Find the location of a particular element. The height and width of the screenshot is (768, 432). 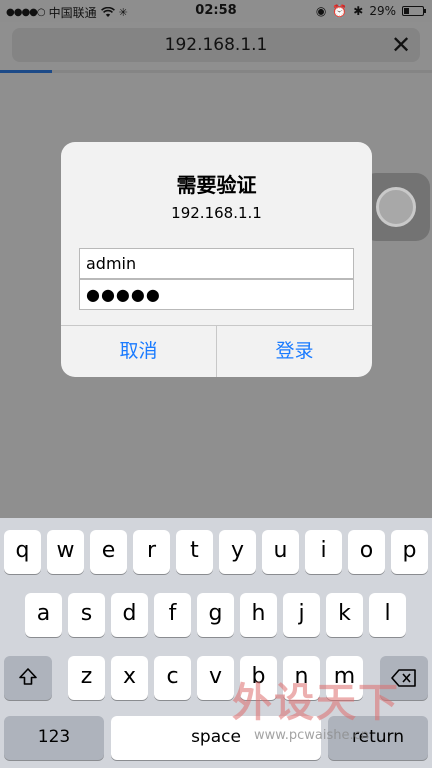

key-v: v is located at coordinates (215, 678).